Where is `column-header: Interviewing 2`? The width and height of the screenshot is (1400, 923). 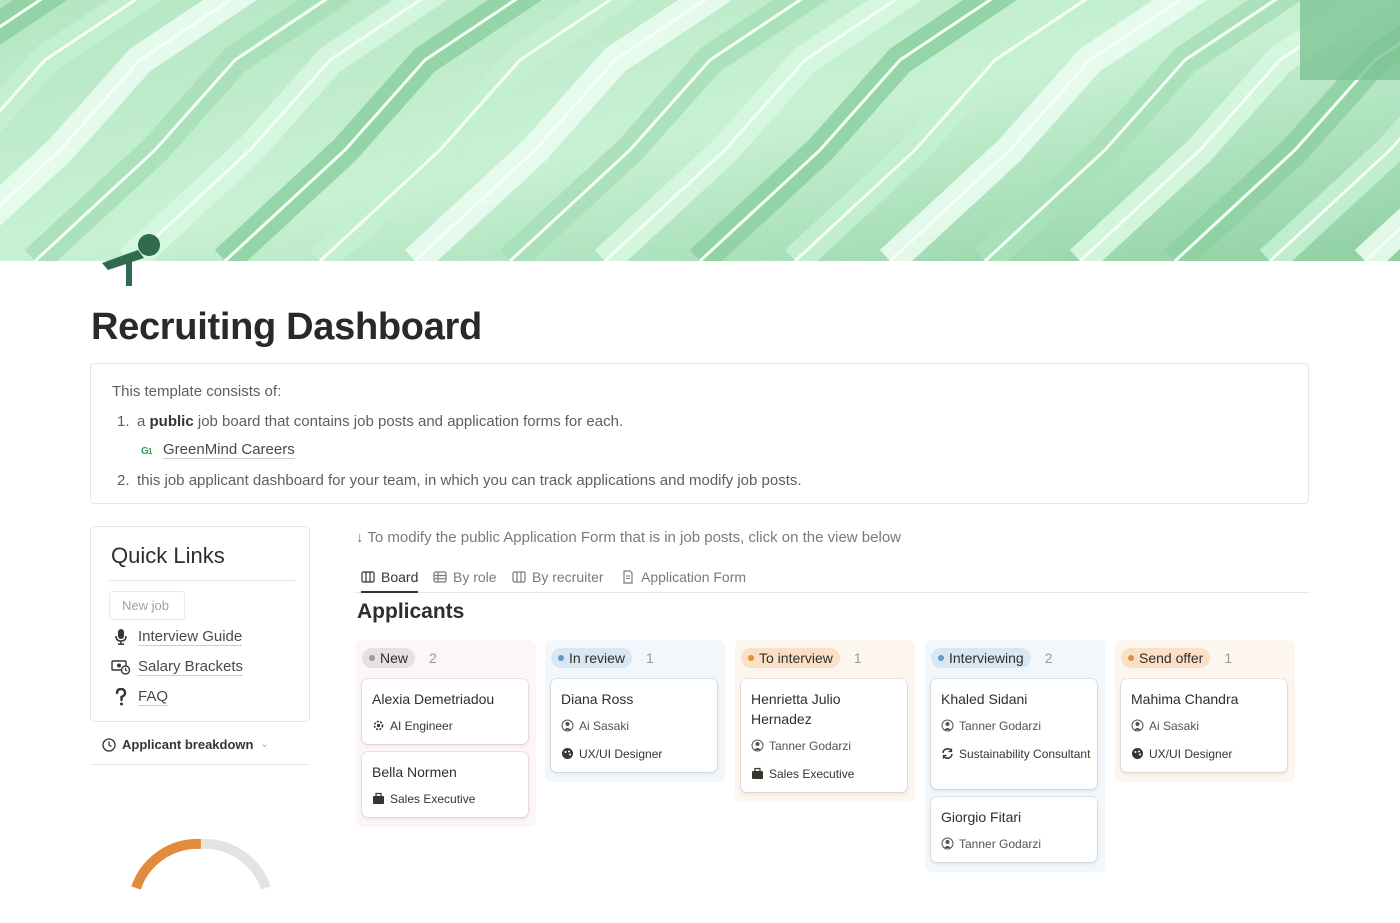
column-header: Interviewing 2 is located at coordinates (992, 658).